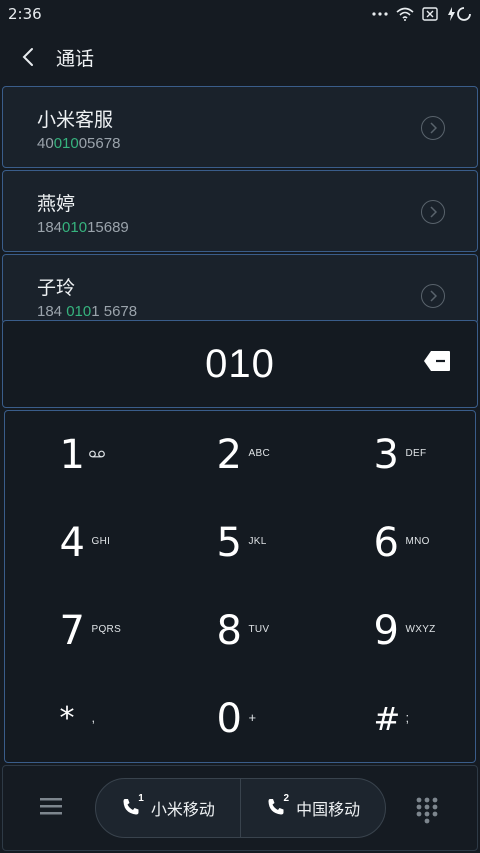  Describe the element at coordinates (51, 806) in the screenshot. I see `hamburger-menu-icon` at that location.